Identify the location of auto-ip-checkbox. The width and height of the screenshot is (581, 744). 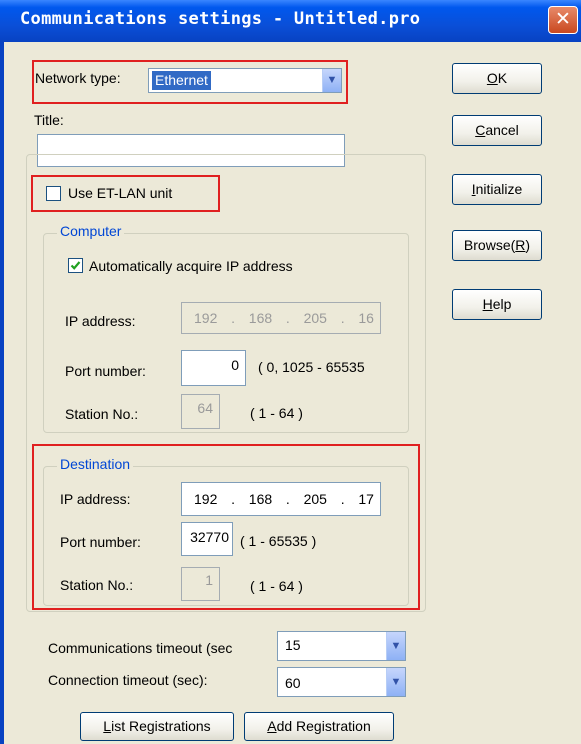
(75, 265).